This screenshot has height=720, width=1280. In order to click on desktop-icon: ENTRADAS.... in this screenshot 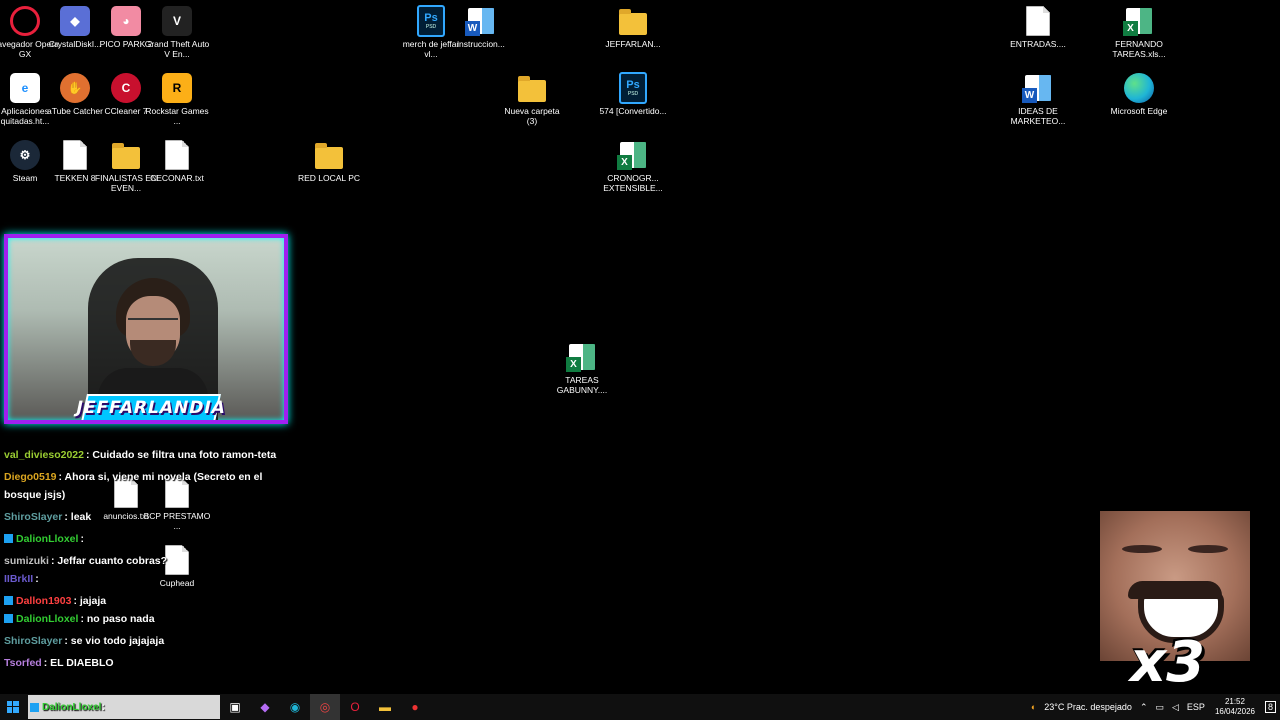, I will do `click(1038, 27)`.